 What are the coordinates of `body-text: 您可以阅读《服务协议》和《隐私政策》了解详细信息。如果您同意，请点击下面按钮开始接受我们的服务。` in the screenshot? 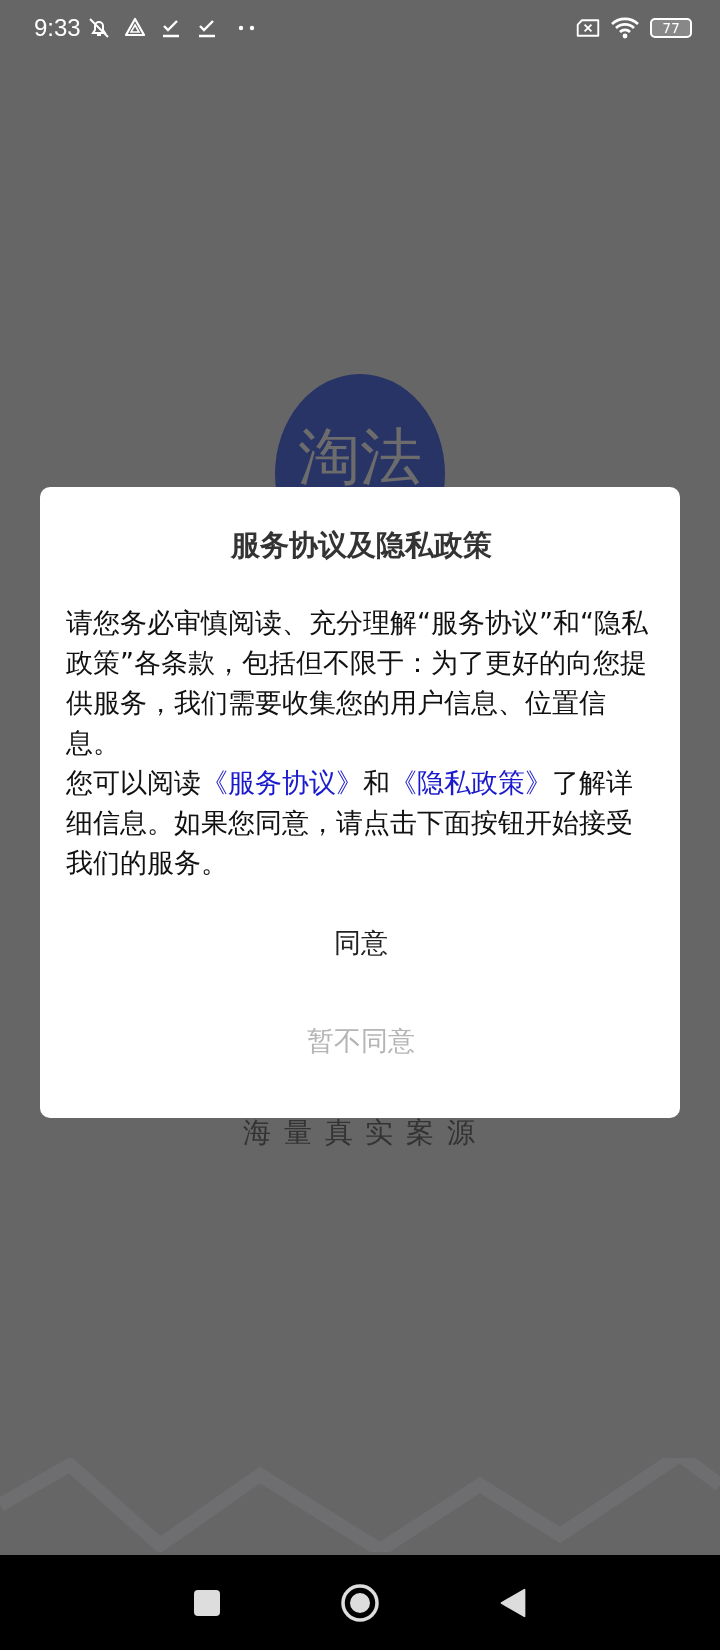 It's located at (350, 823).